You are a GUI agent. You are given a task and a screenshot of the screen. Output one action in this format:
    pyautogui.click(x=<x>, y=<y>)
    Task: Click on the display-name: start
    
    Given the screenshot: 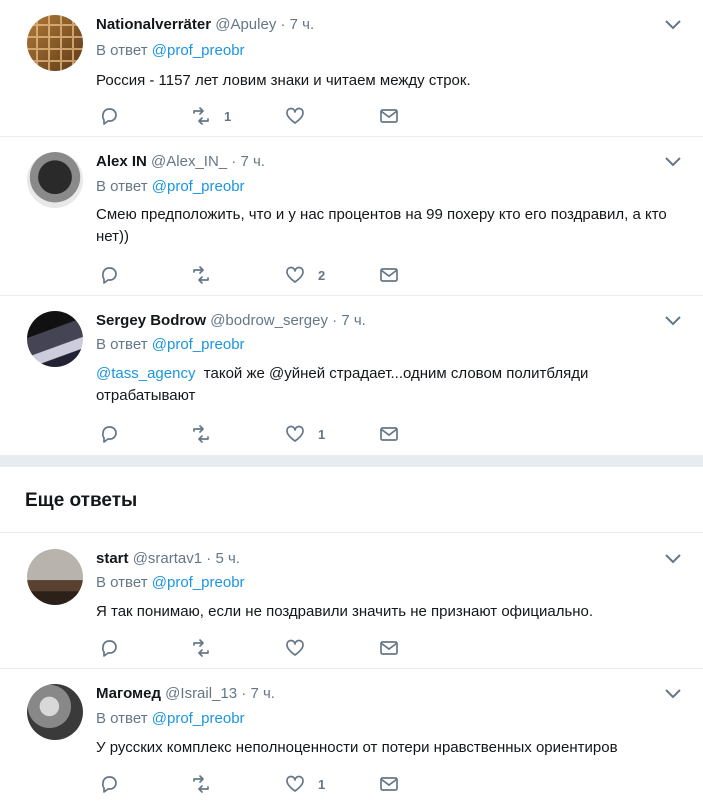 What is the action you would take?
    pyautogui.click(x=112, y=558)
    